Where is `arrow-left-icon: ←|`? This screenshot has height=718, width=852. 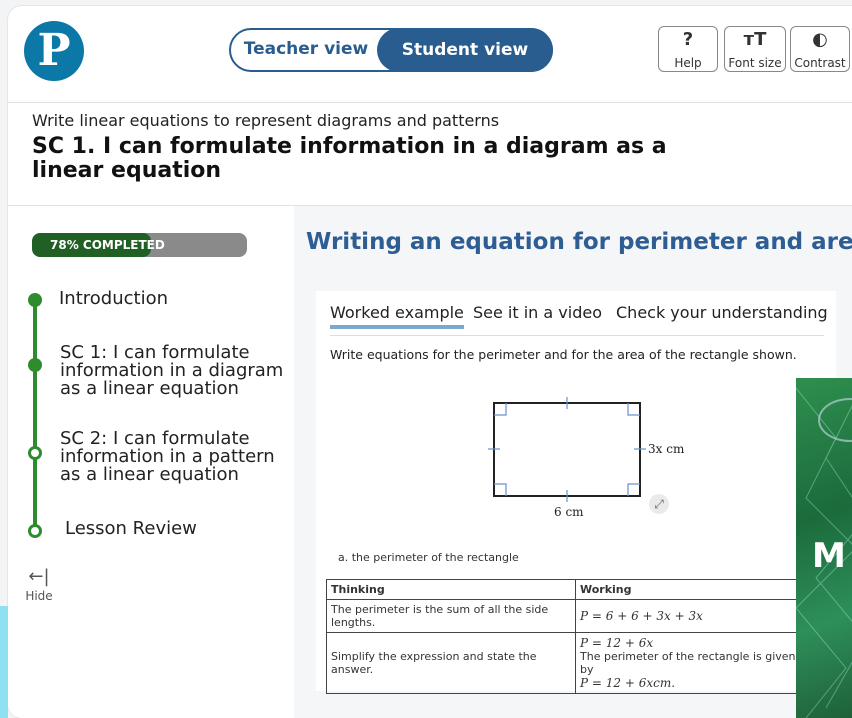 arrow-left-icon: ←| is located at coordinates (39, 576).